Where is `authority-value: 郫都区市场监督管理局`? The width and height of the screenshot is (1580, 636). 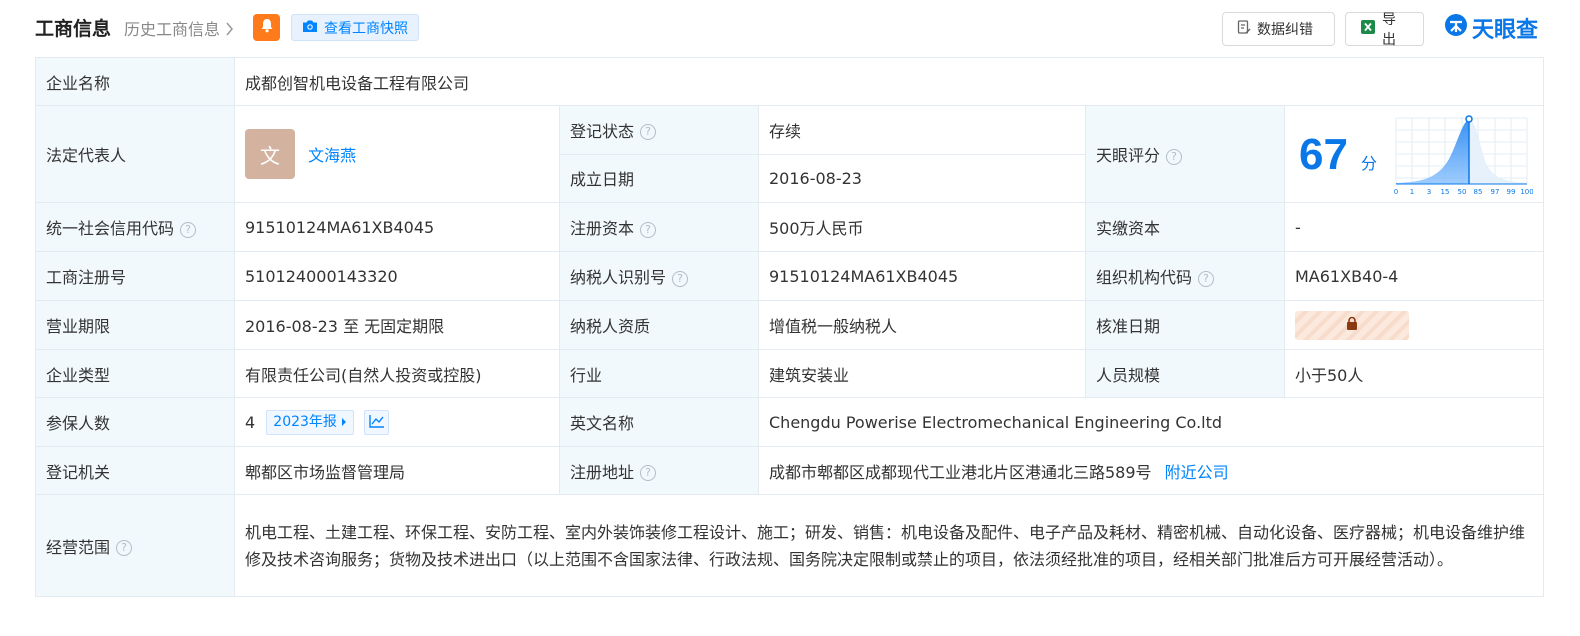 authority-value: 郫都区市场监督管理局 is located at coordinates (397, 470).